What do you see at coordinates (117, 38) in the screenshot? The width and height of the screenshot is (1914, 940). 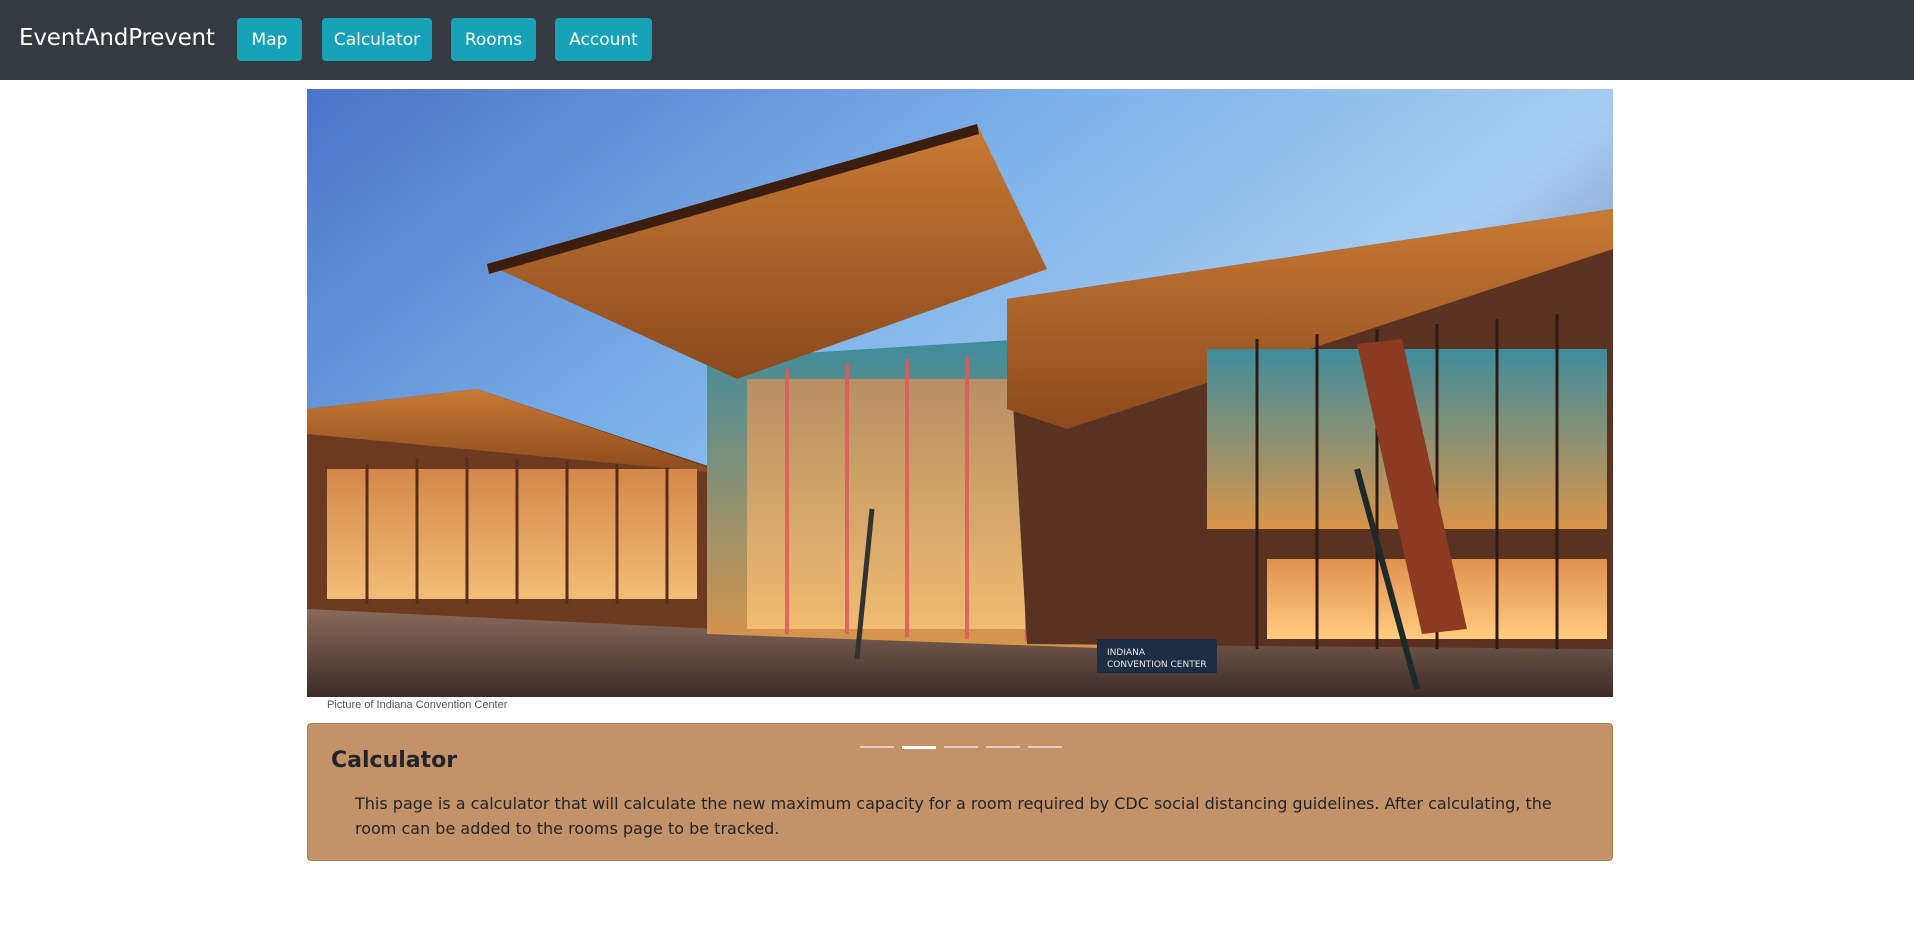 I see `brand-logo: EventAndPrevent` at bounding box center [117, 38].